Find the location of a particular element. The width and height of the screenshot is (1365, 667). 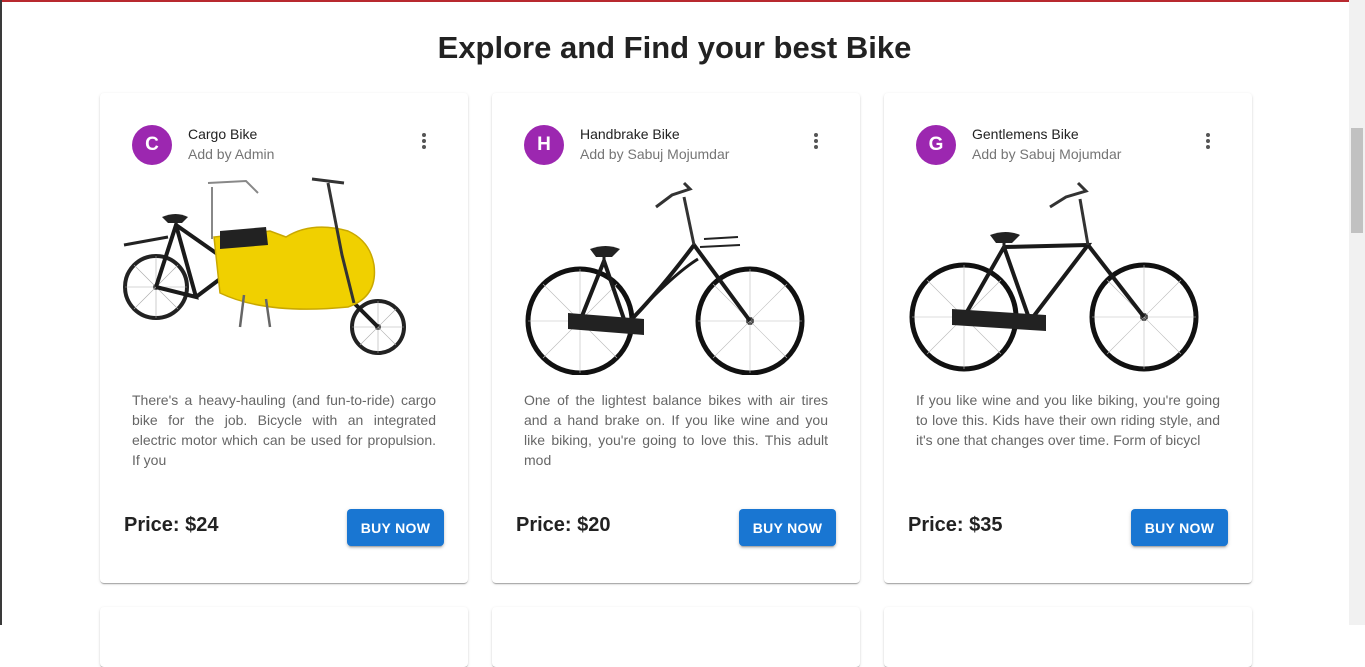

scrollbar-track is located at coordinates (1357, 312).